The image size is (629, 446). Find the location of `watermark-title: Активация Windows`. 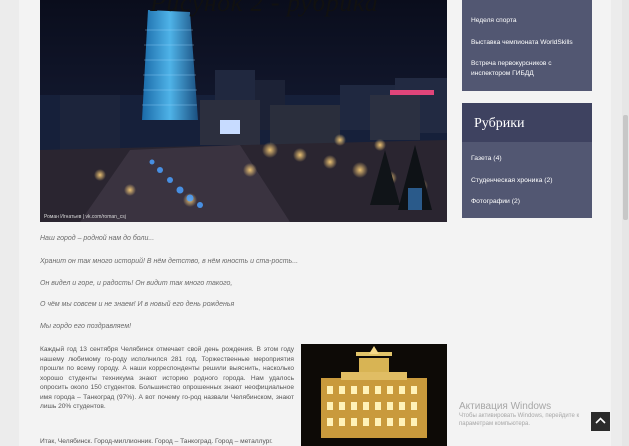

watermark-title: Активация Windows is located at coordinates (505, 406).